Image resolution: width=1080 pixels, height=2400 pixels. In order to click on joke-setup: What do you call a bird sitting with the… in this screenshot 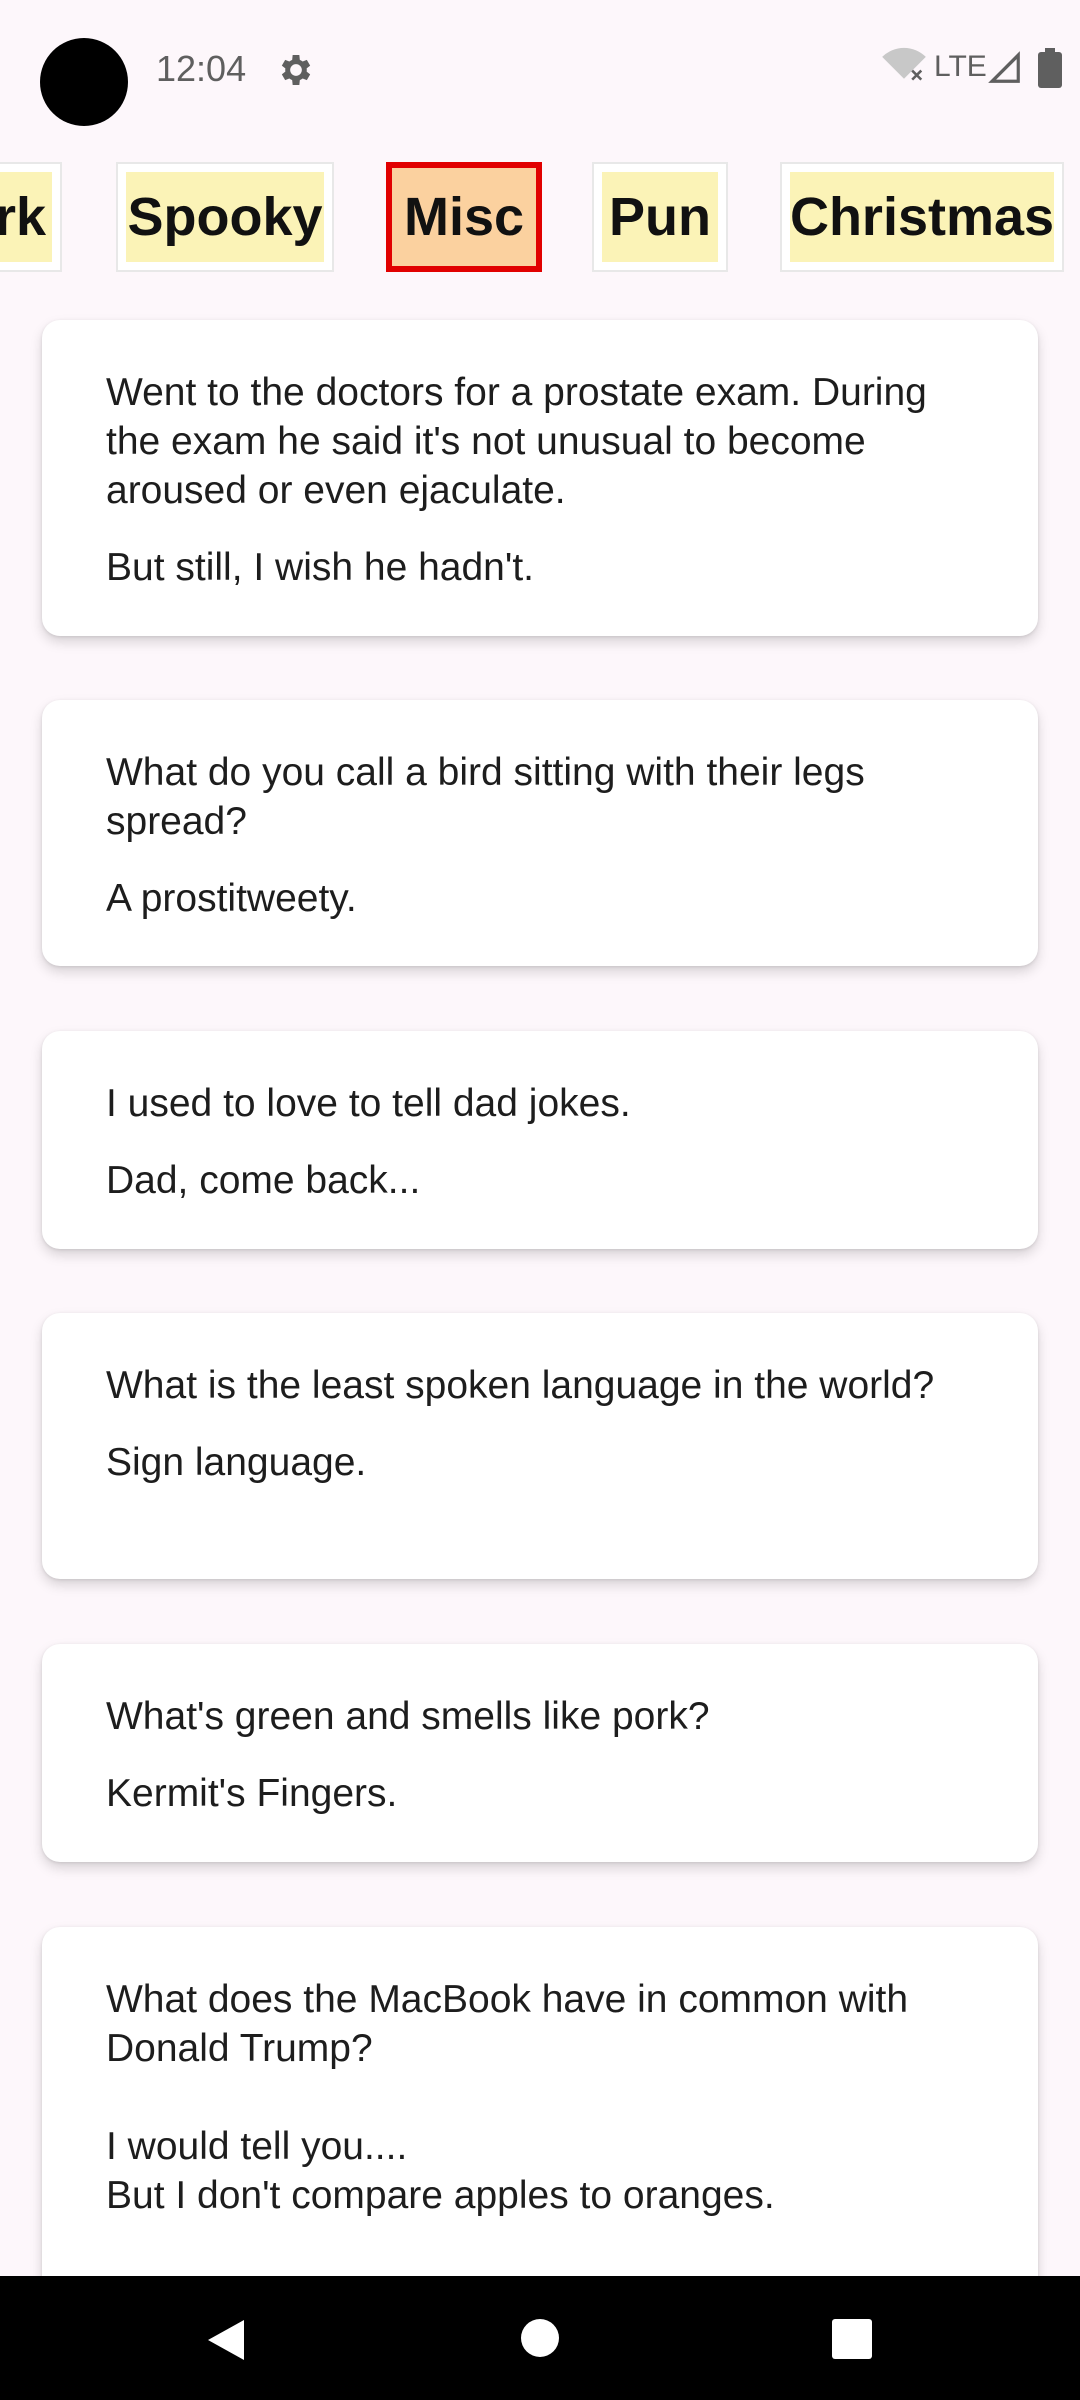, I will do `click(485, 797)`.